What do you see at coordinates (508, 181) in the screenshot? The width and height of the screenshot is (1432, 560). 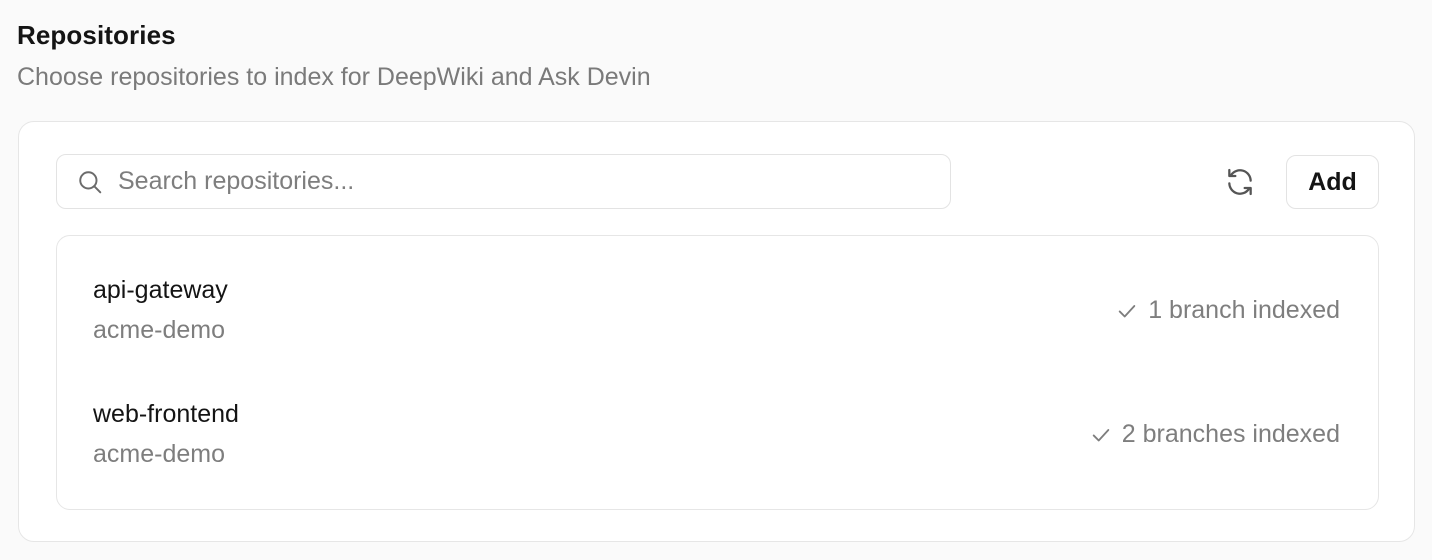 I see `search-input` at bounding box center [508, 181].